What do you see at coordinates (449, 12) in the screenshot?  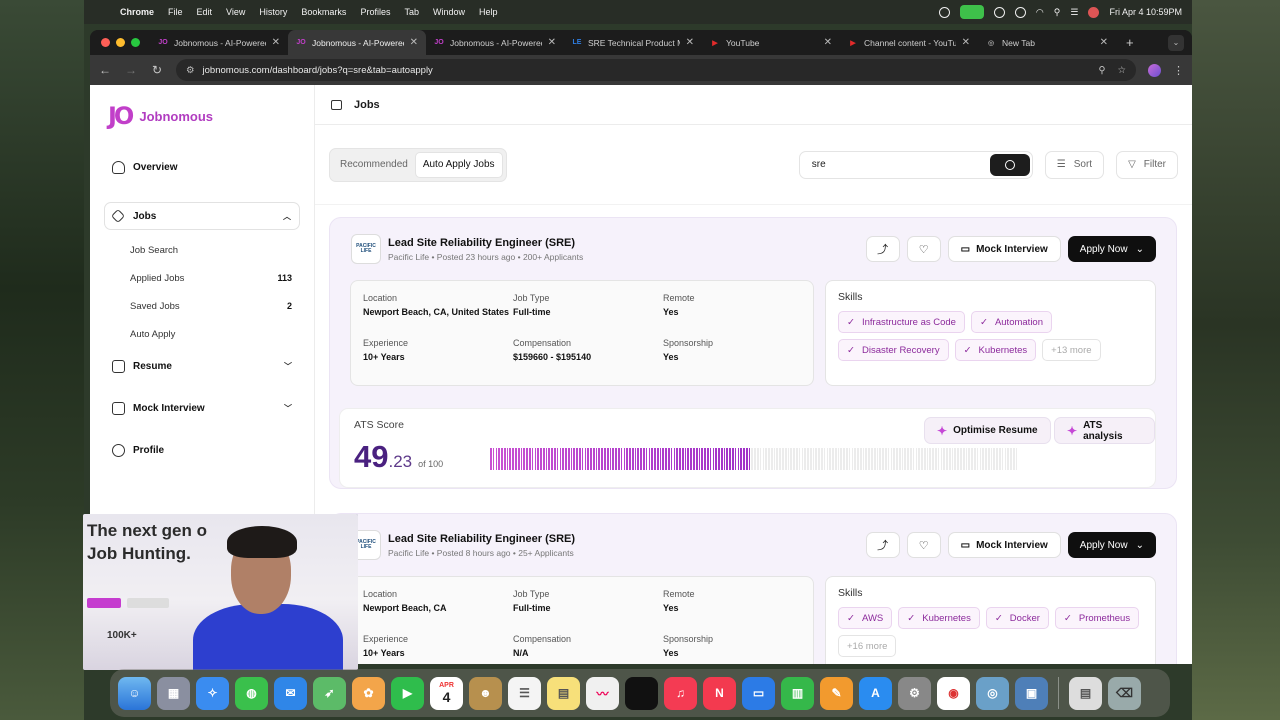 I see `menu-window: Window` at bounding box center [449, 12].